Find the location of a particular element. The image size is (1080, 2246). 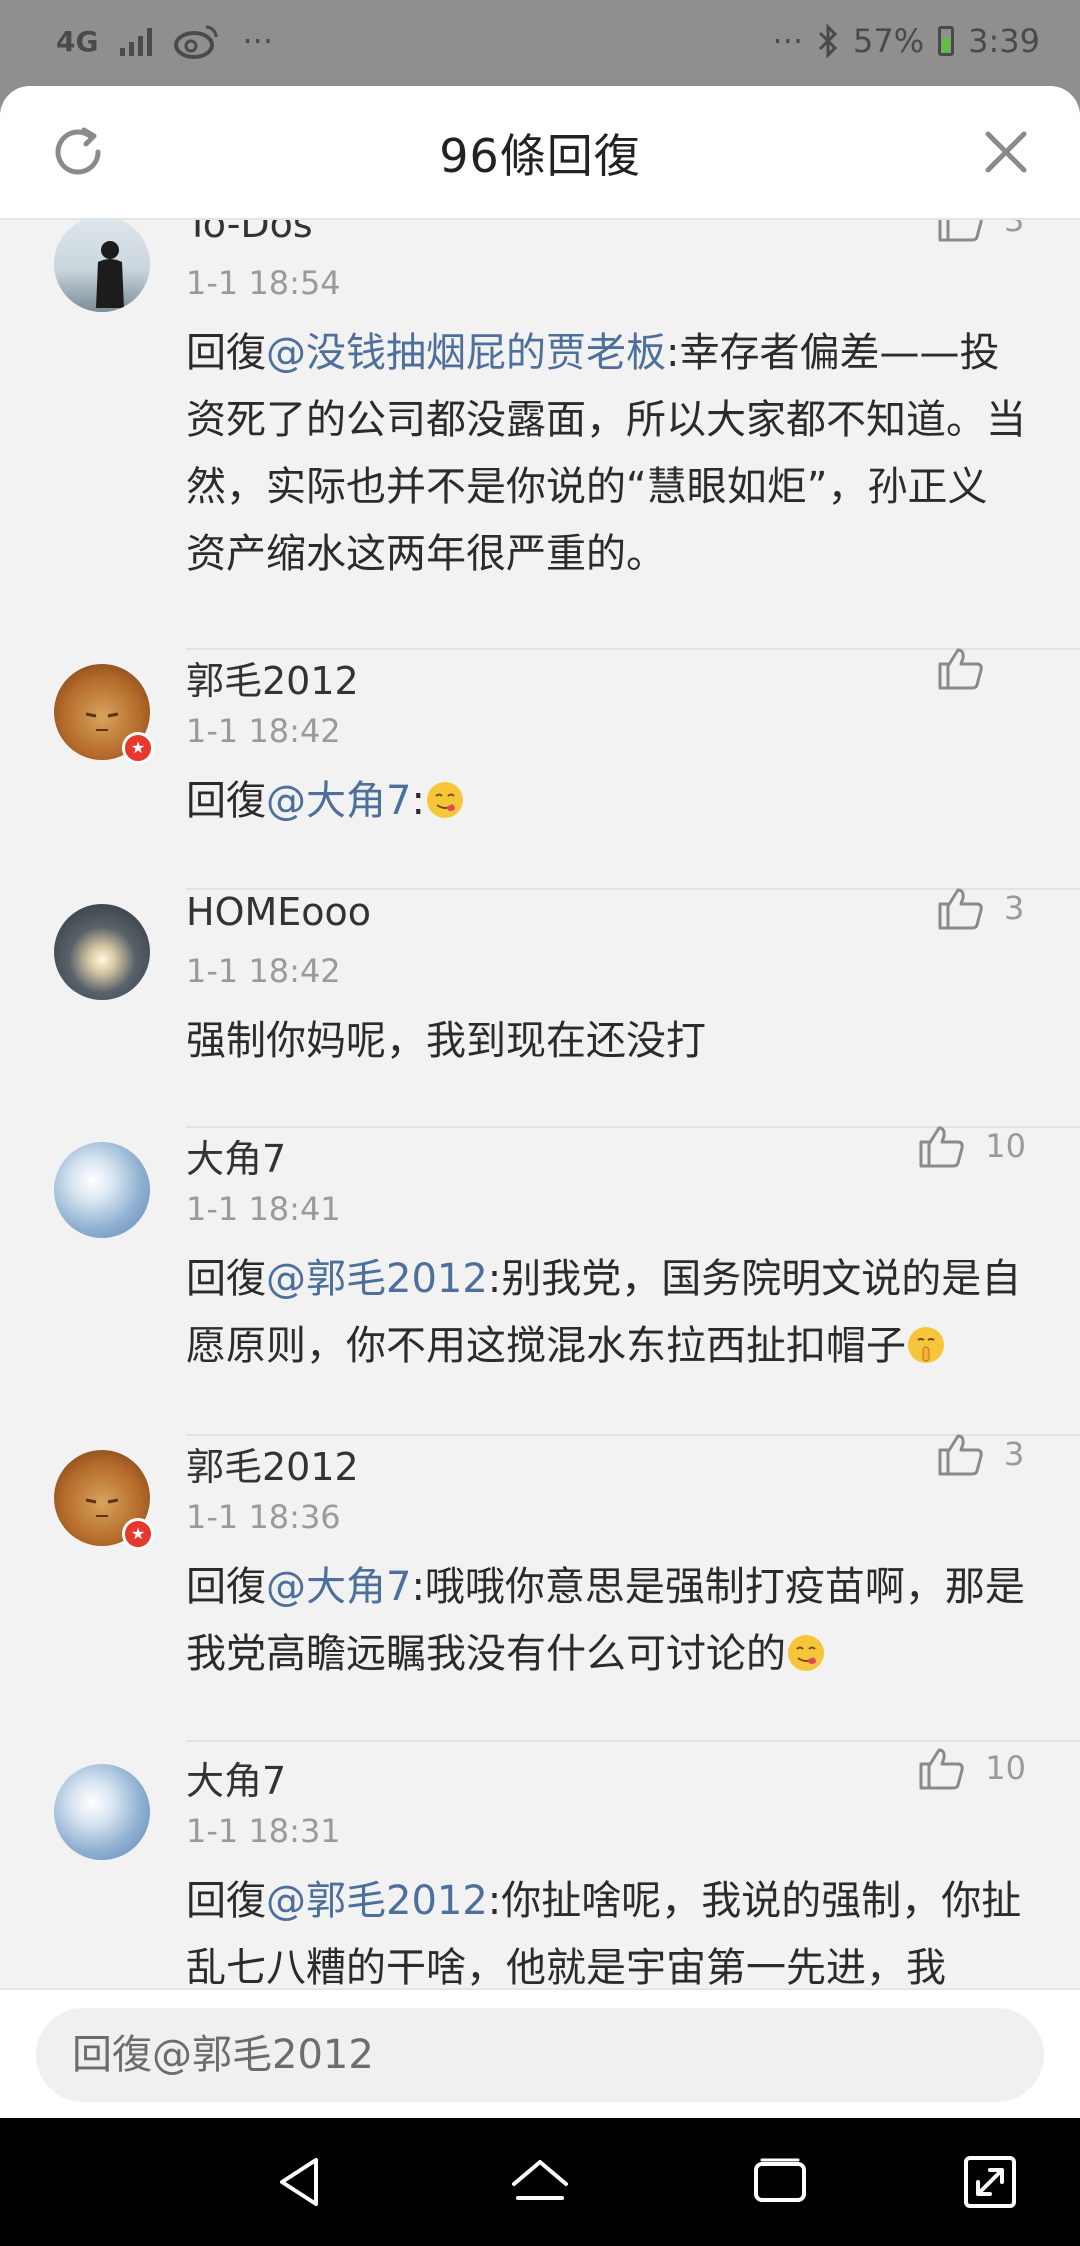

bluetooth-icon is located at coordinates (828, 41).